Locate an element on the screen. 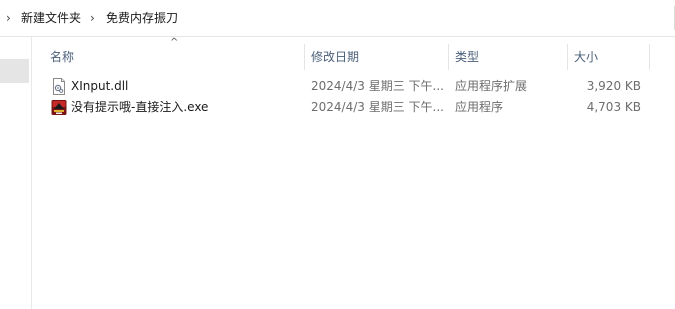 The image size is (675, 309). file-size: 4,703 KB is located at coordinates (613, 107).